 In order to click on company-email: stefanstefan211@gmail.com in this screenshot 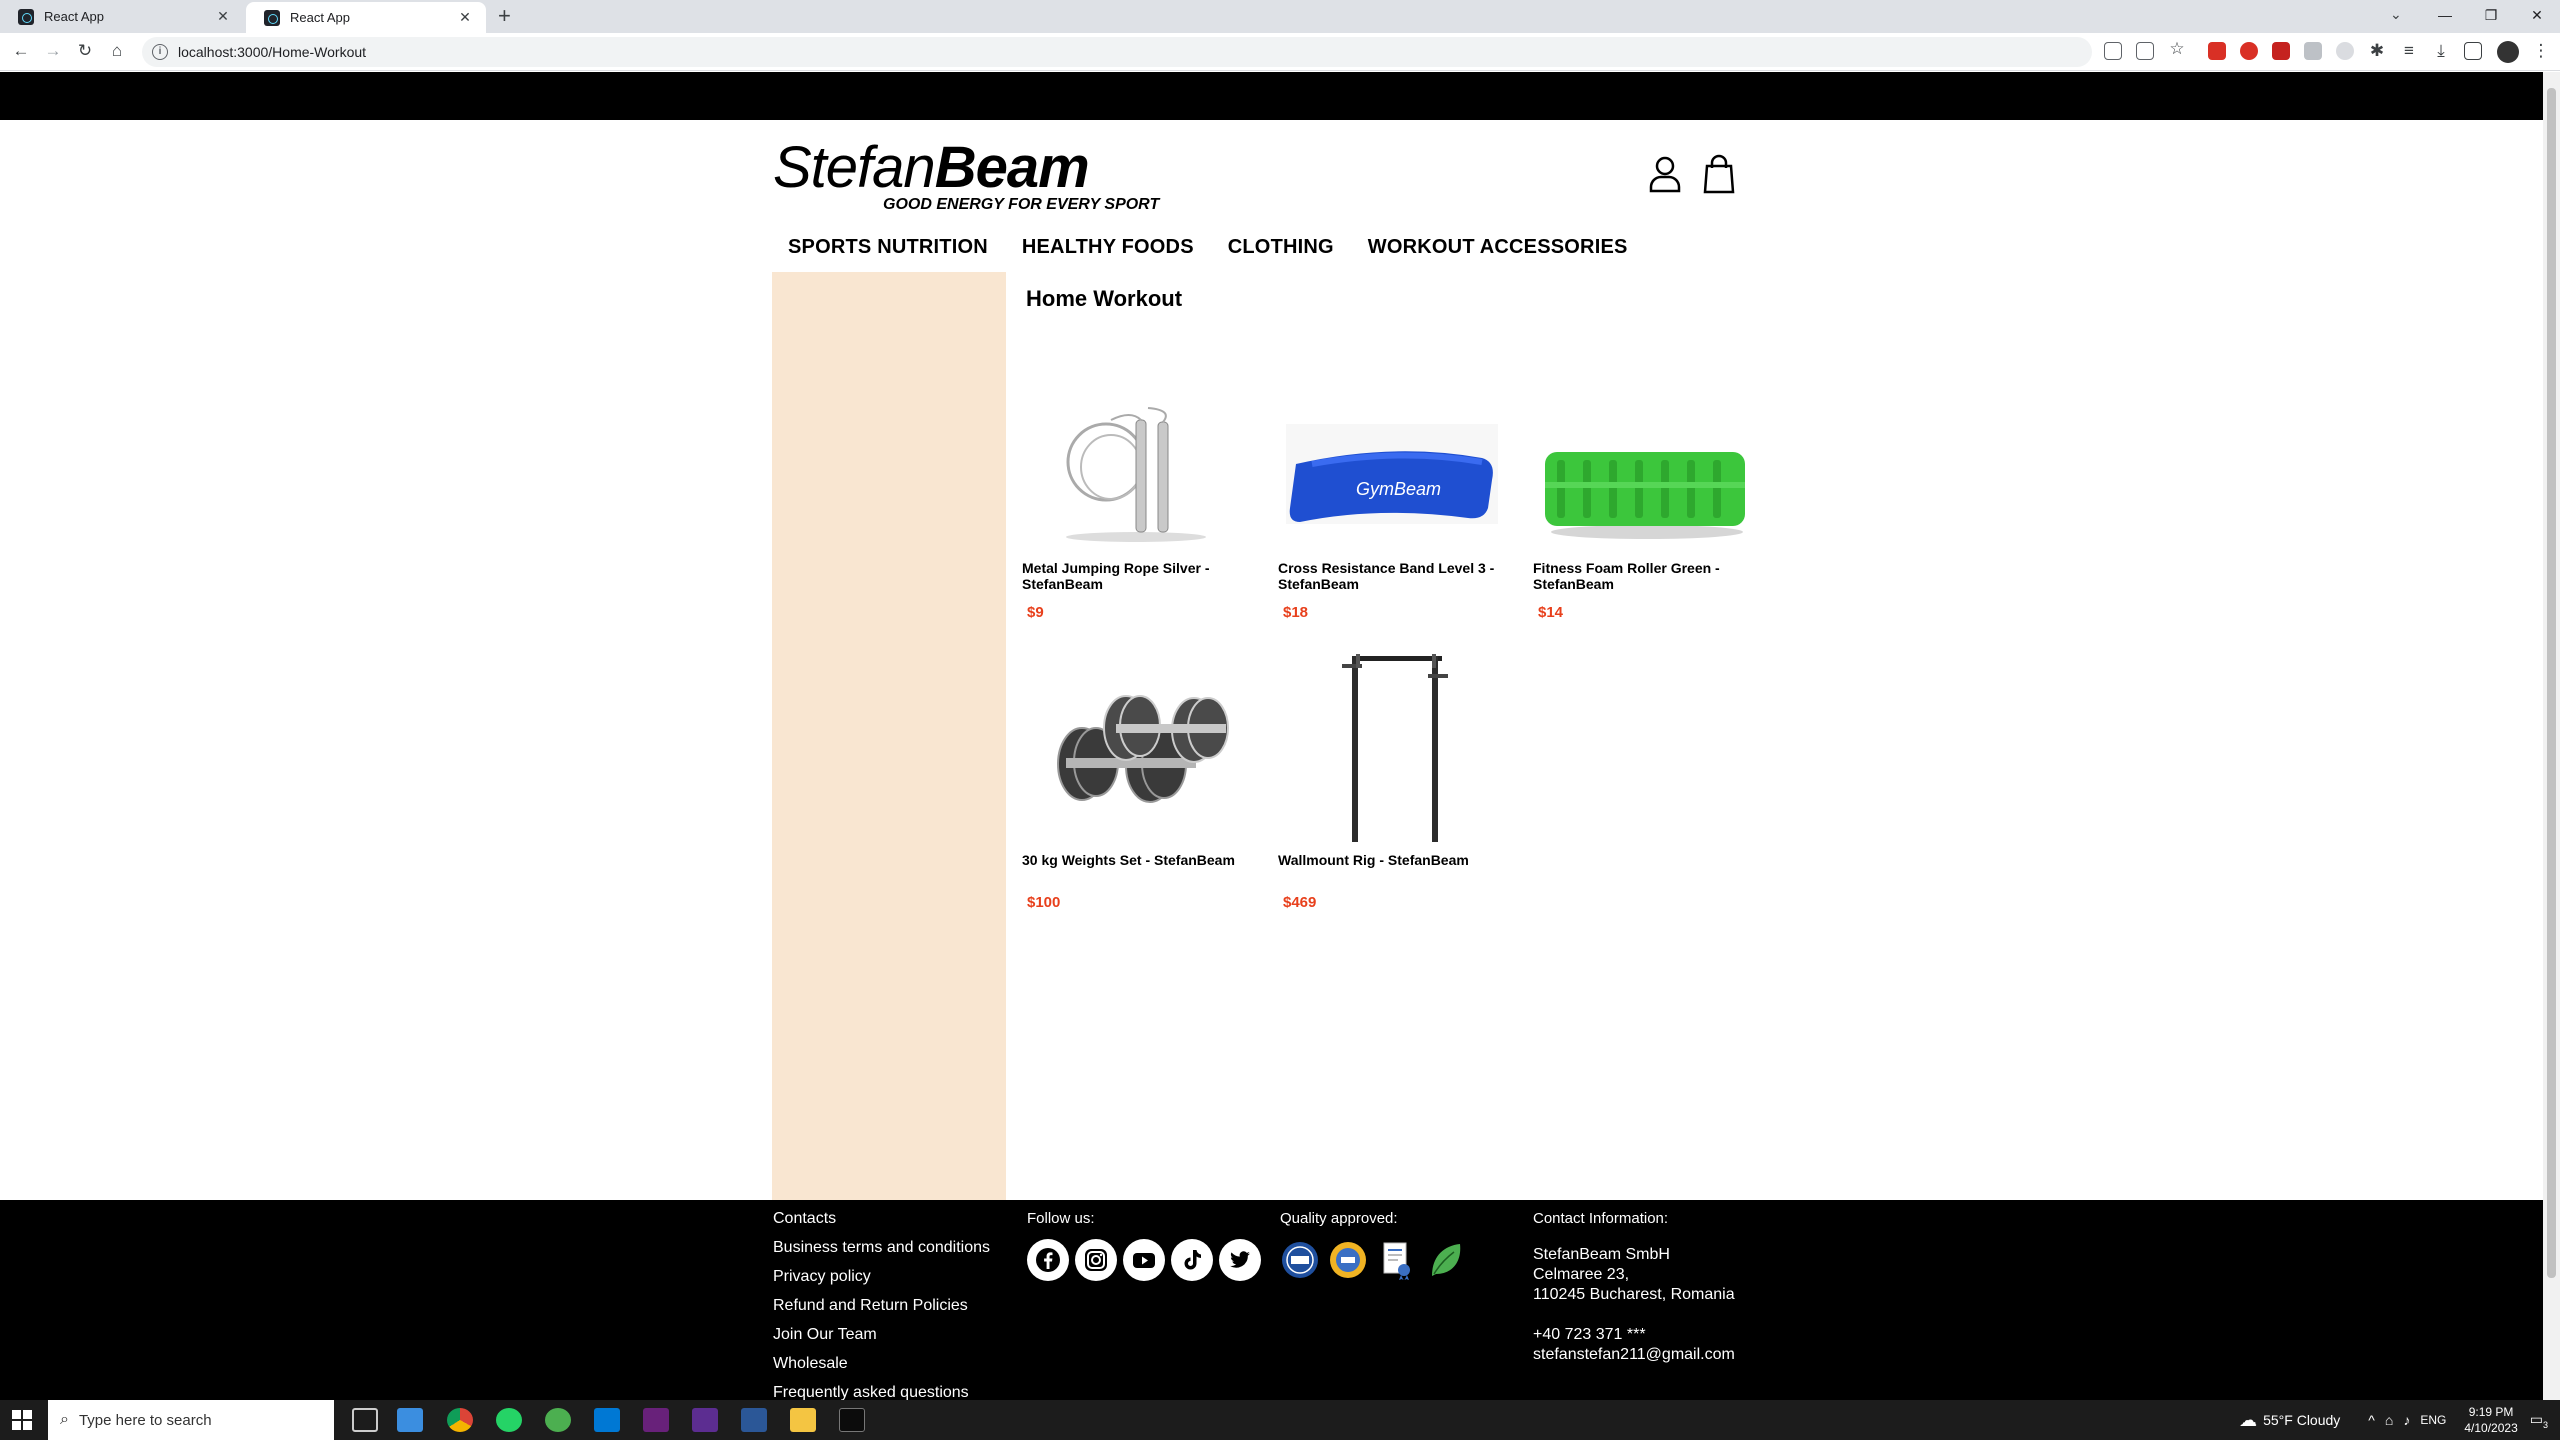, I will do `click(1634, 1355)`.